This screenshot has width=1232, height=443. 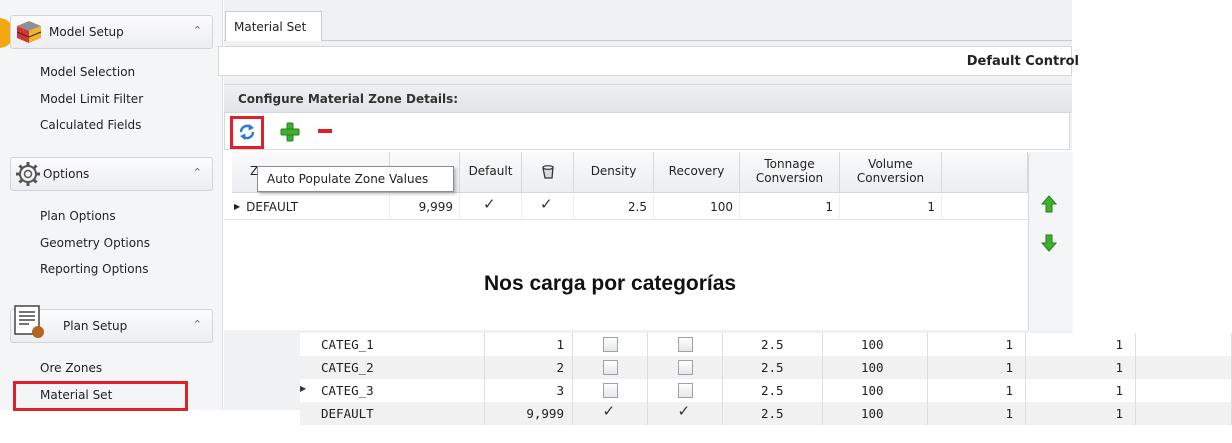 What do you see at coordinates (311, 206) in the screenshot?
I see `row-name-cell: ▶ DEFAULT` at bounding box center [311, 206].